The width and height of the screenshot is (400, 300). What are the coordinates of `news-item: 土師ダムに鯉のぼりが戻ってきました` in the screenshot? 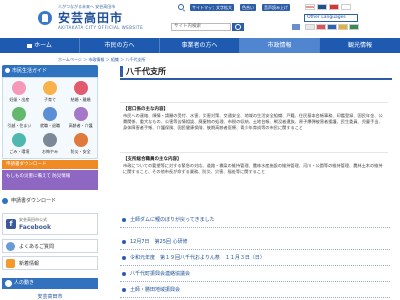 It's located at (255, 220).